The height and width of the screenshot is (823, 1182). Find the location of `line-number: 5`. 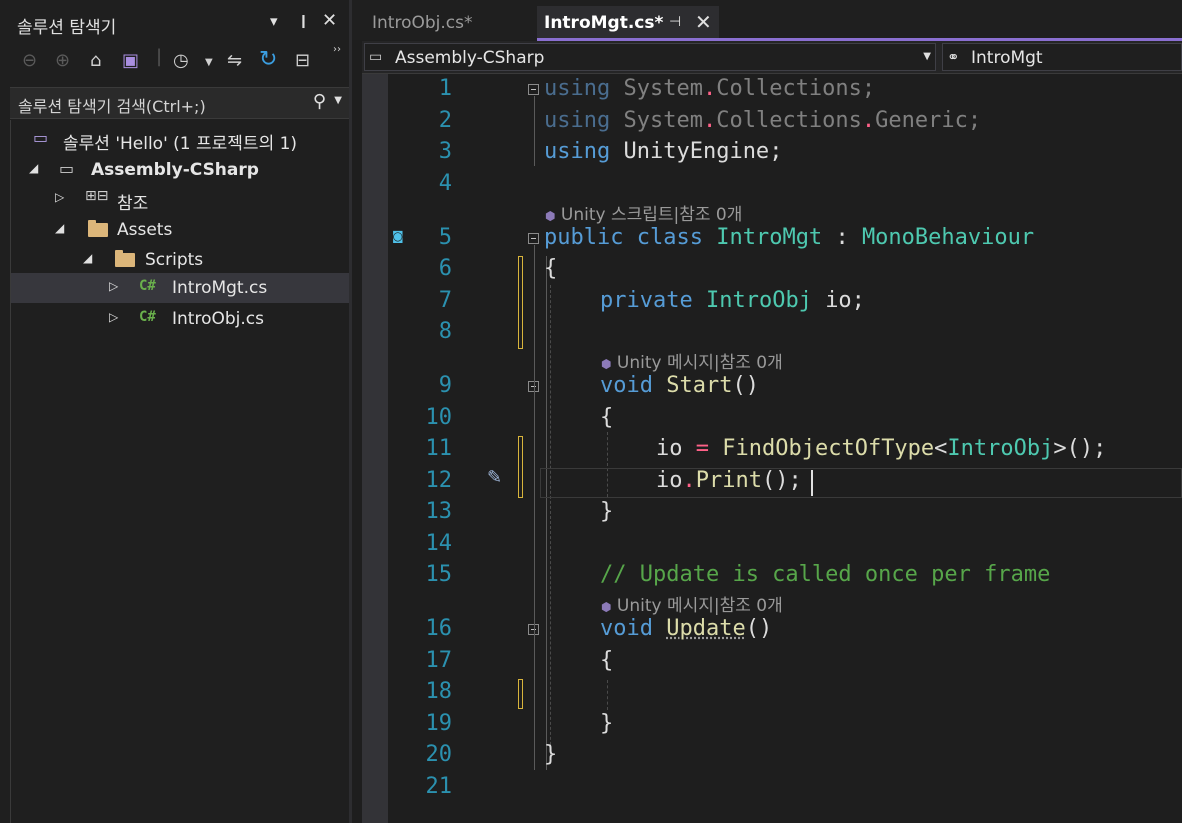

line-number: 5 is located at coordinates (445, 237).